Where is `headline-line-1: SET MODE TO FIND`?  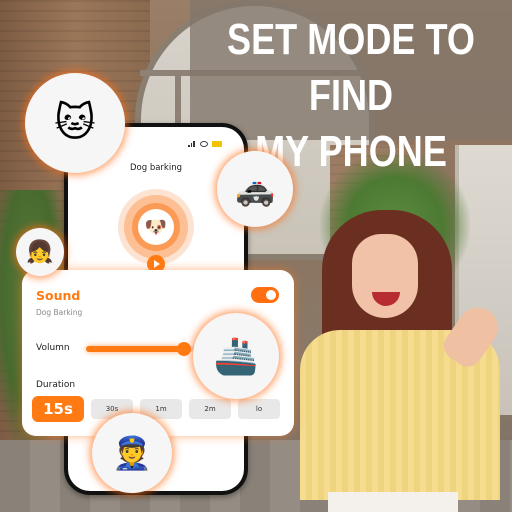
headline-line-1: SET MODE TO FIND is located at coordinates (351, 67).